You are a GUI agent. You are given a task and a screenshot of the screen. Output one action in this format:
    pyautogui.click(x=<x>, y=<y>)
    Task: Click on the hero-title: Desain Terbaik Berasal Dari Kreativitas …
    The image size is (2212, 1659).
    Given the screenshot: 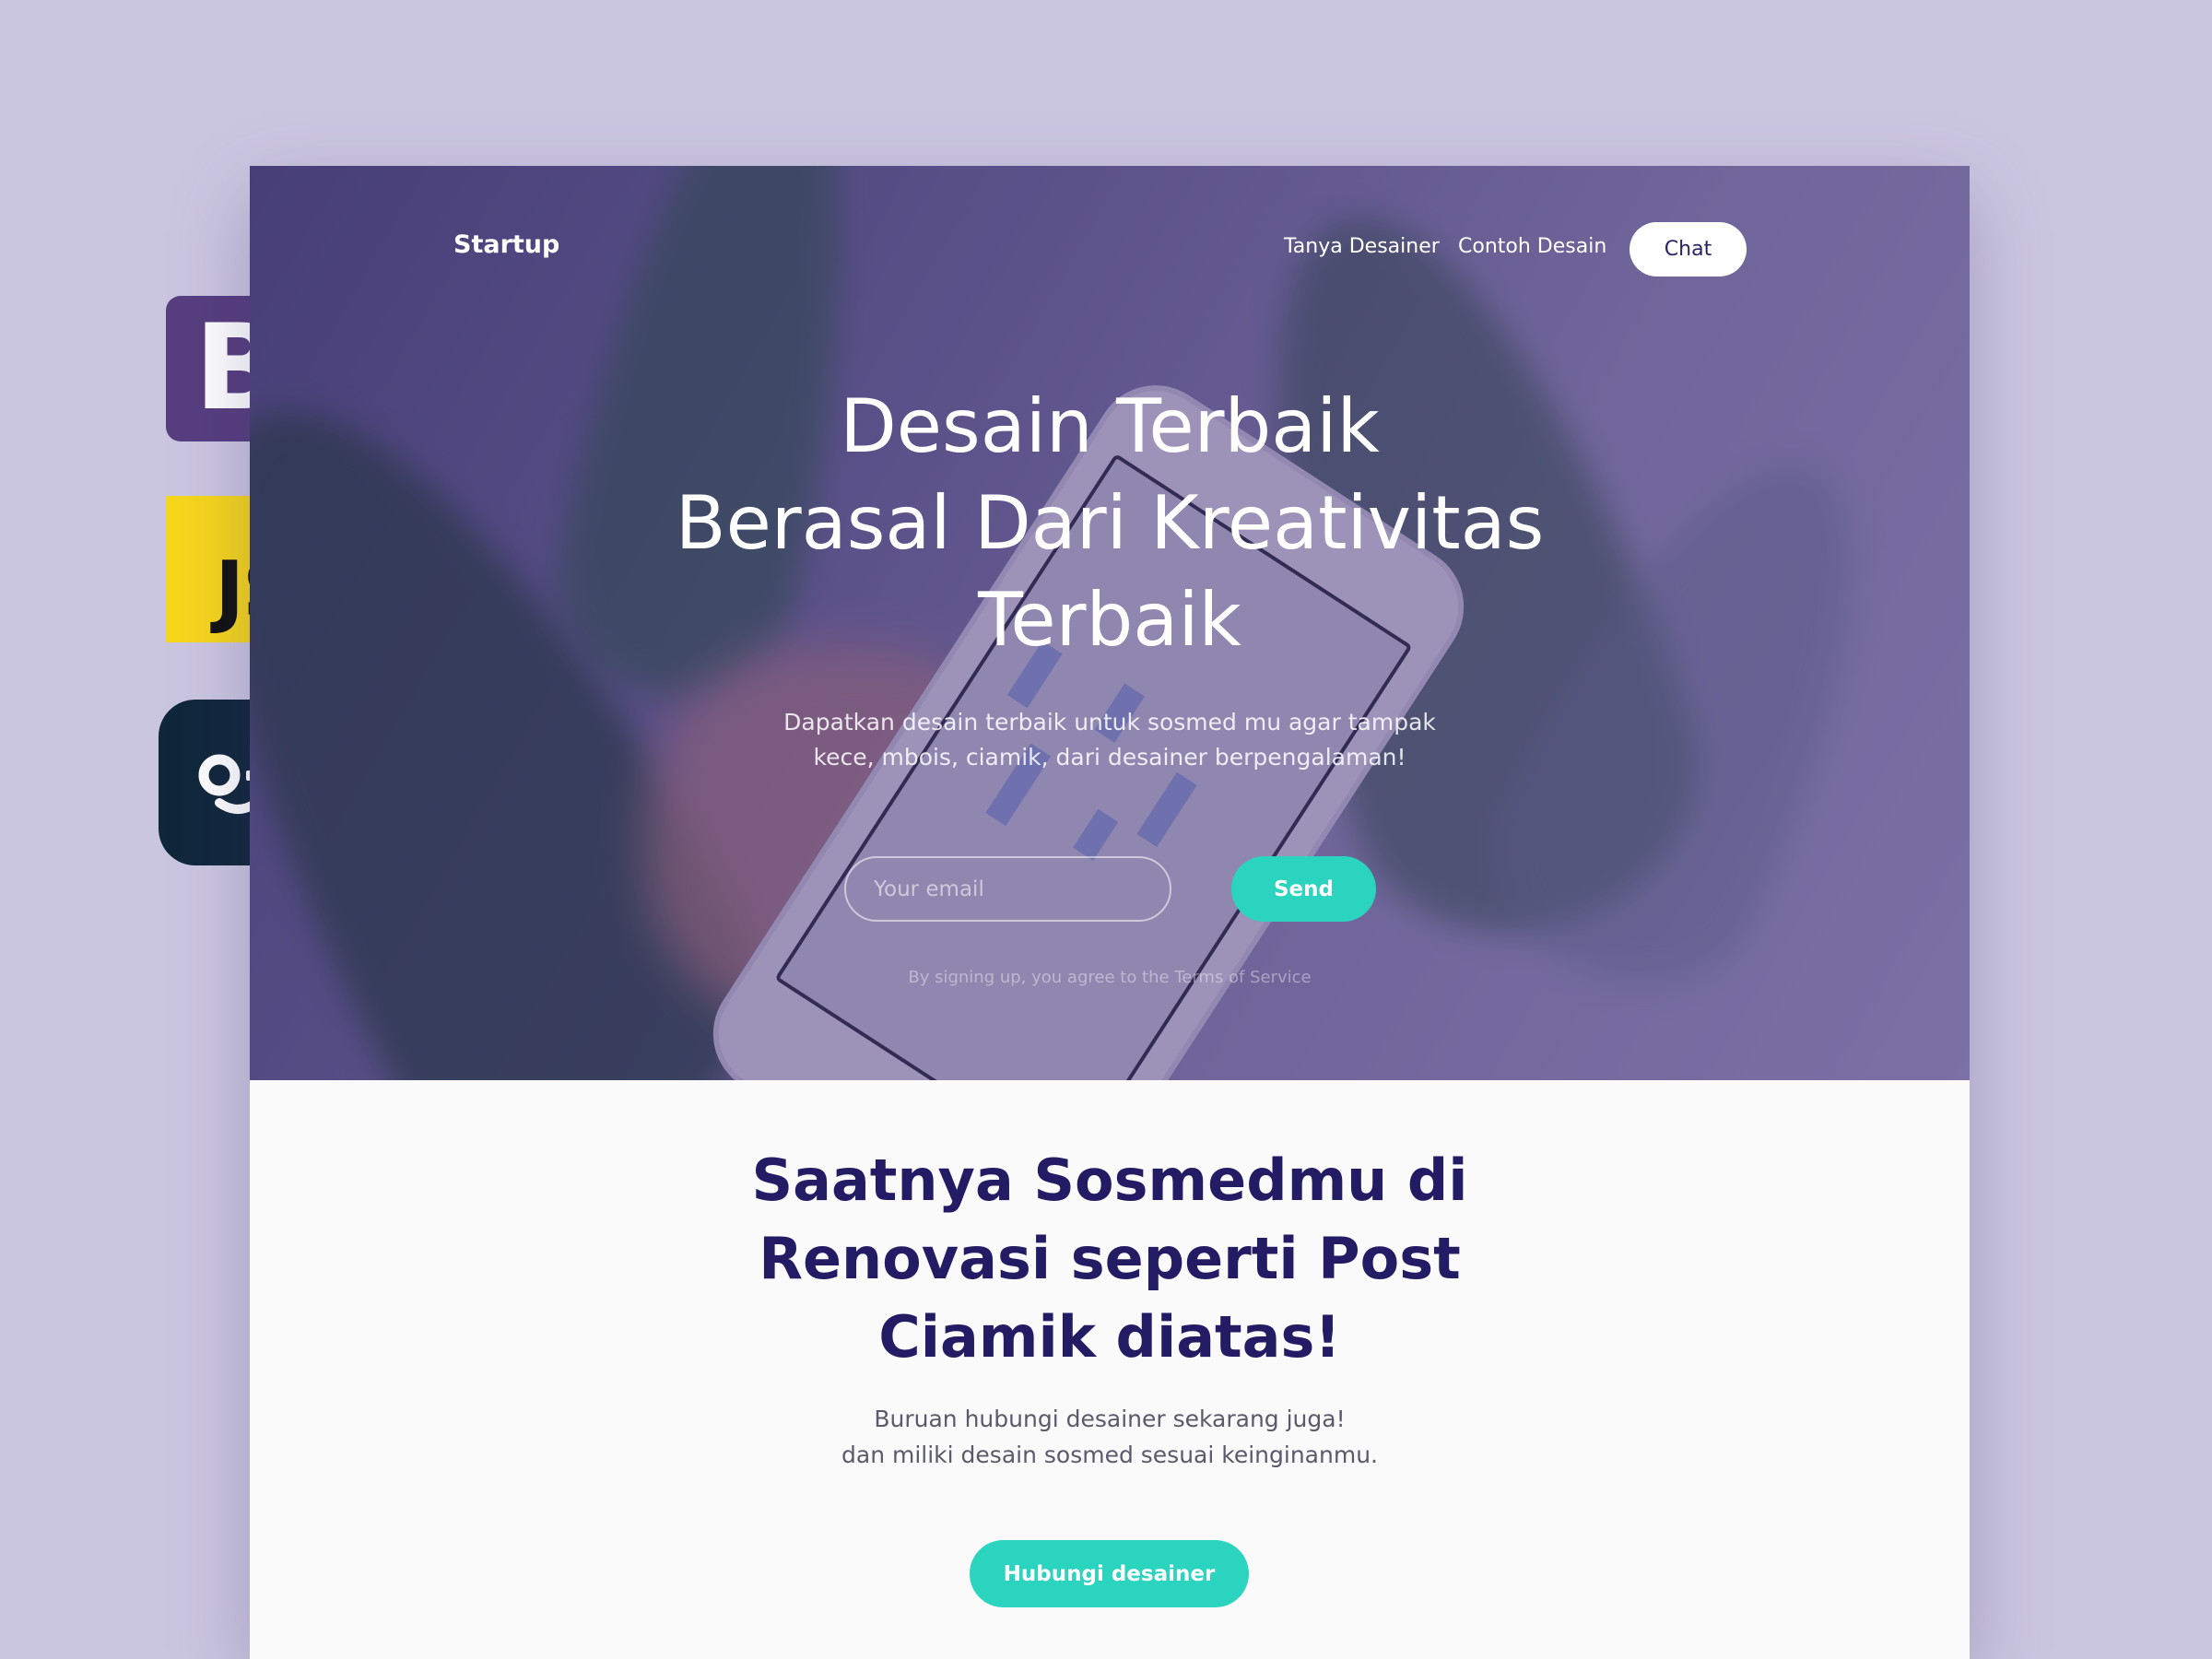 What is the action you would take?
    pyautogui.click(x=1110, y=523)
    